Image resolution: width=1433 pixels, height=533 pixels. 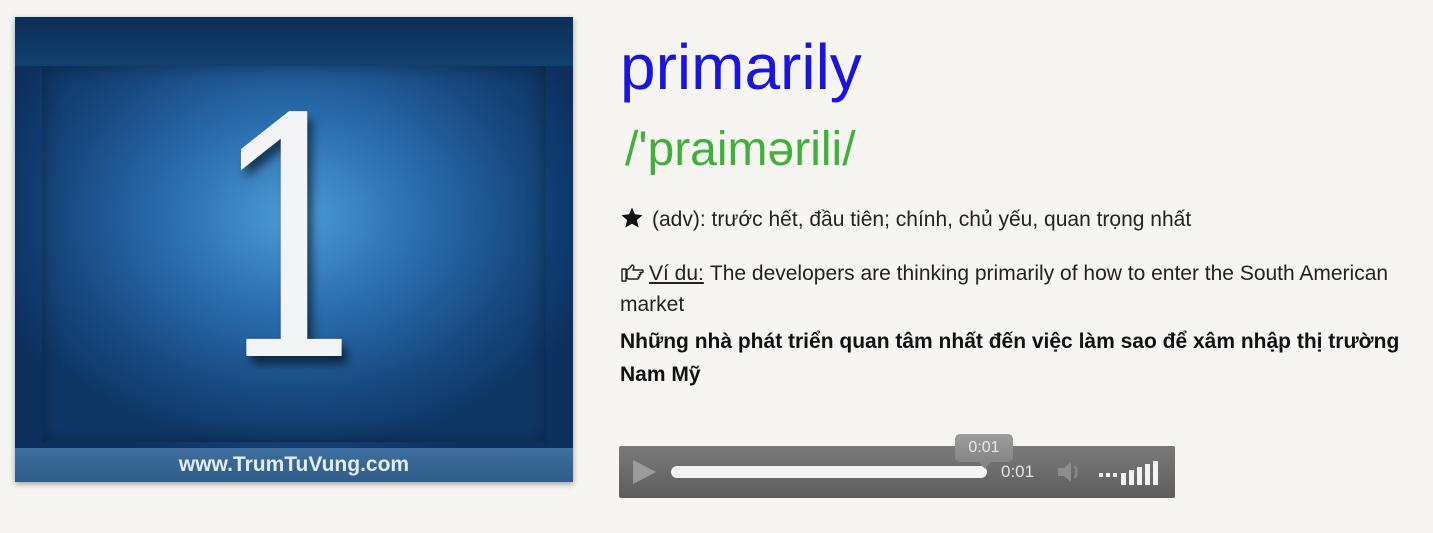 What do you see at coordinates (644, 472) in the screenshot?
I see `play-icon` at bounding box center [644, 472].